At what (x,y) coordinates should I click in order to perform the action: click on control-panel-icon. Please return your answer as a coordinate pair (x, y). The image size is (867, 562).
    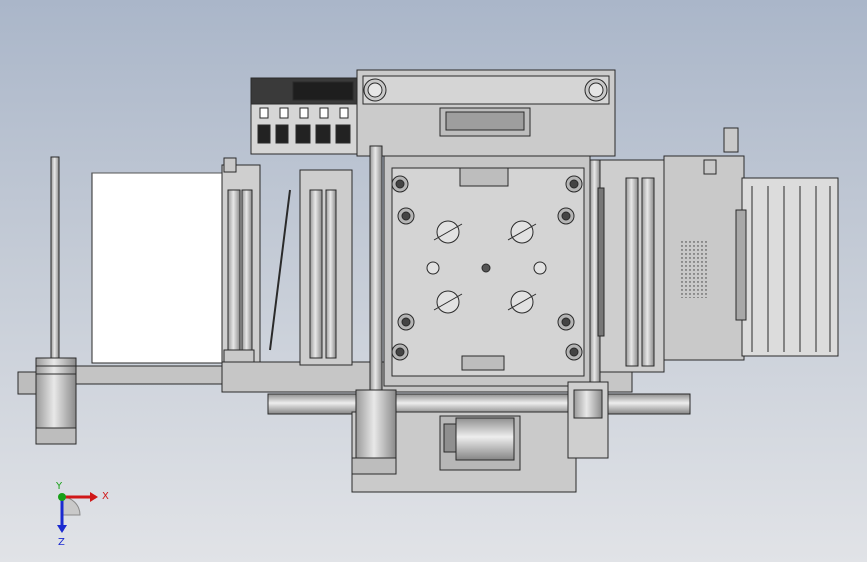
    Looking at the image, I should click on (304, 116).